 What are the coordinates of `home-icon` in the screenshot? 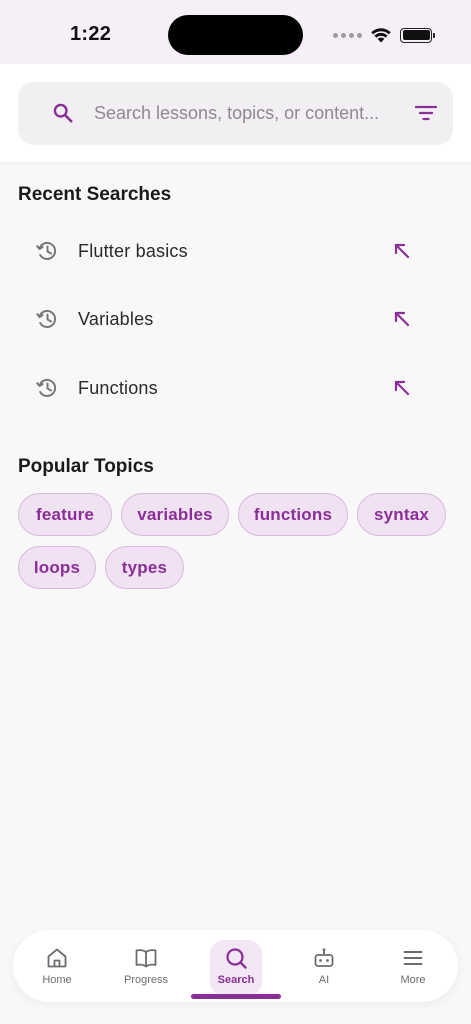 It's located at (57, 958).